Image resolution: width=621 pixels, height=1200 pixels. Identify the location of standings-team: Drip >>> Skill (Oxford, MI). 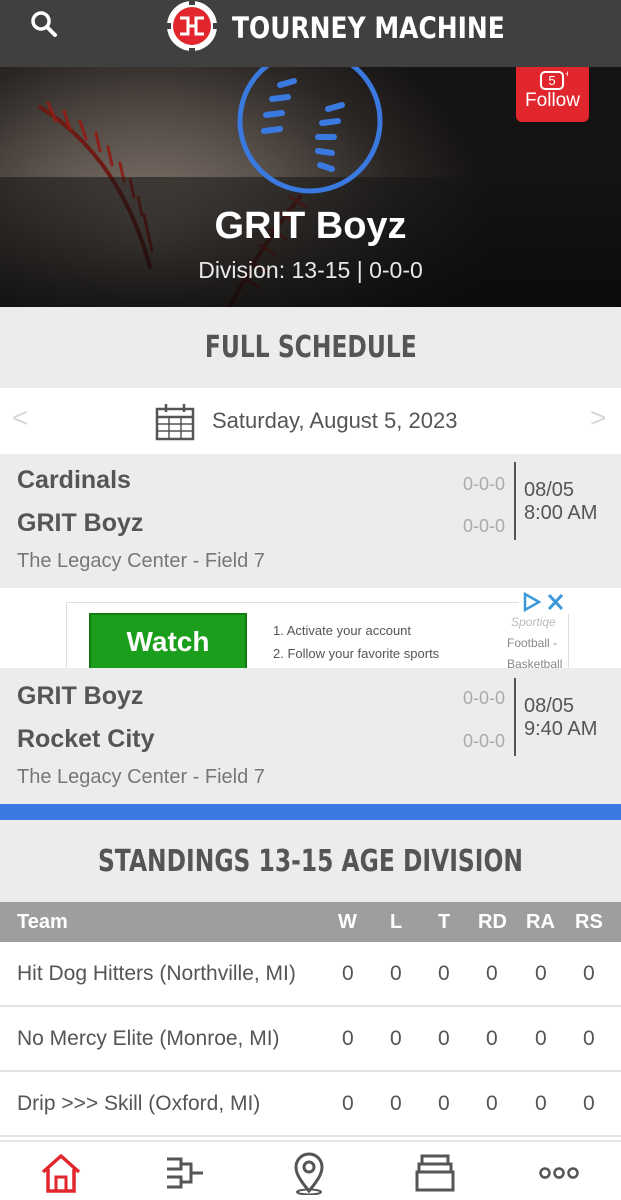
(138, 1104).